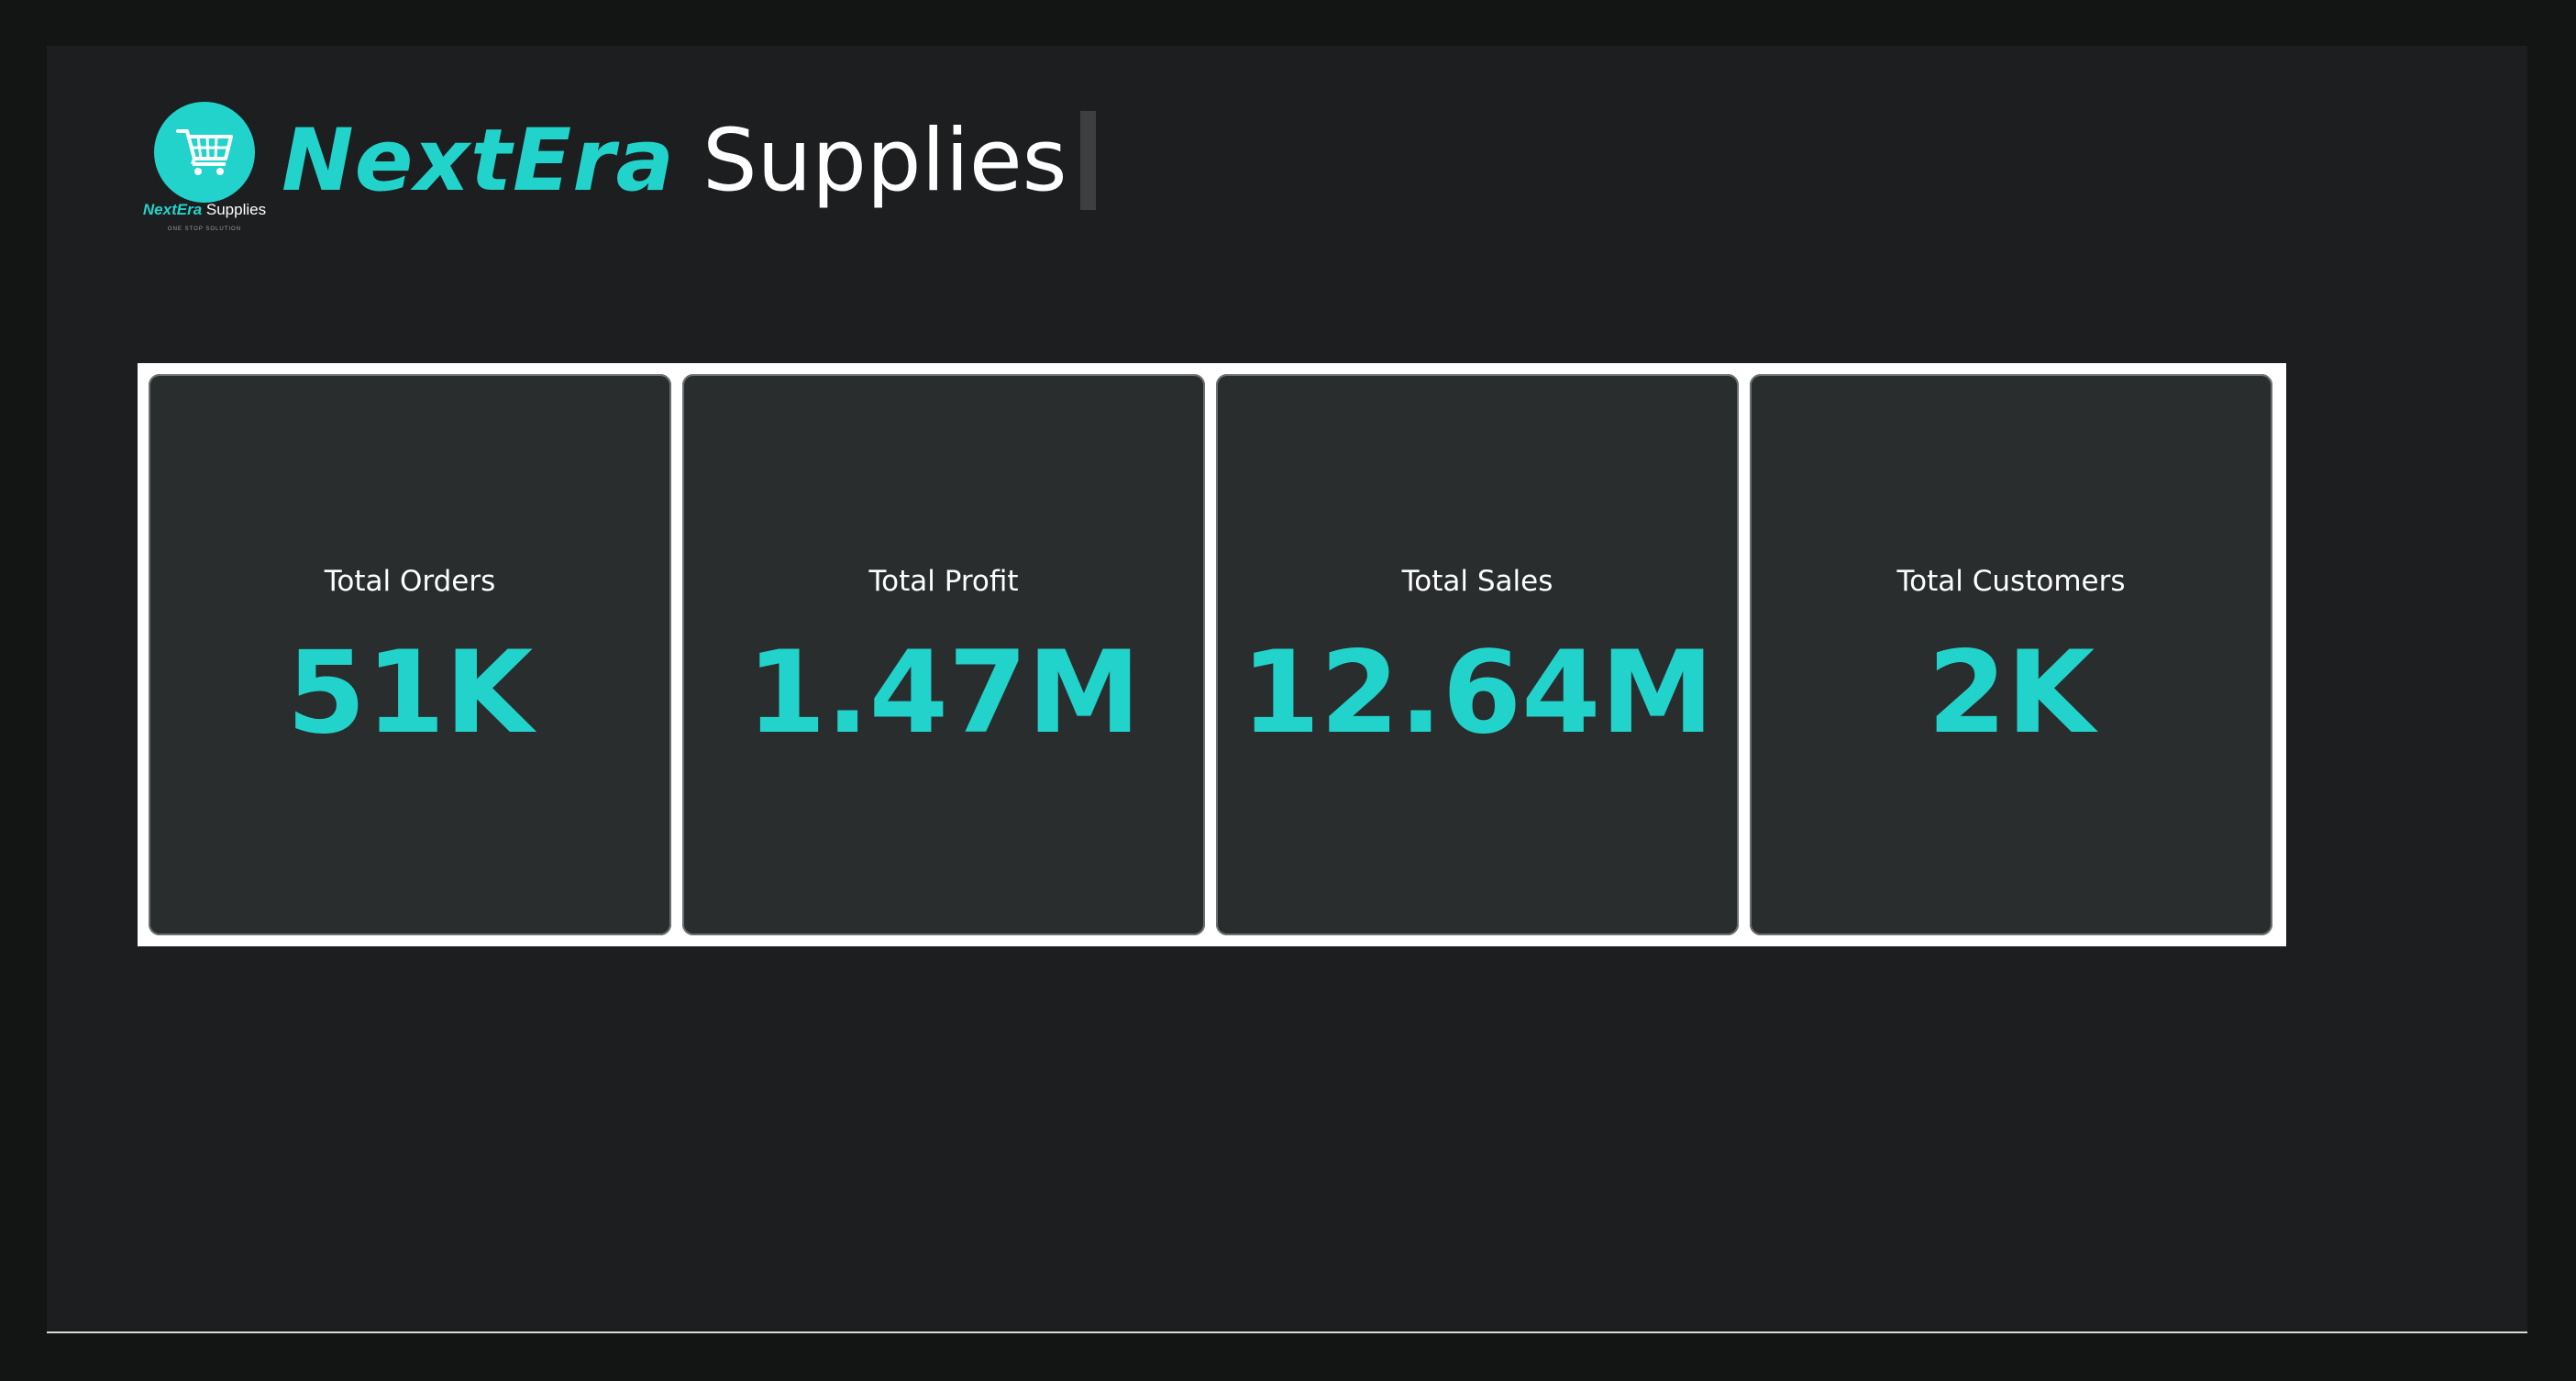 Image resolution: width=2576 pixels, height=1381 pixels. I want to click on page-title-rest: Supplies, so click(884, 161).